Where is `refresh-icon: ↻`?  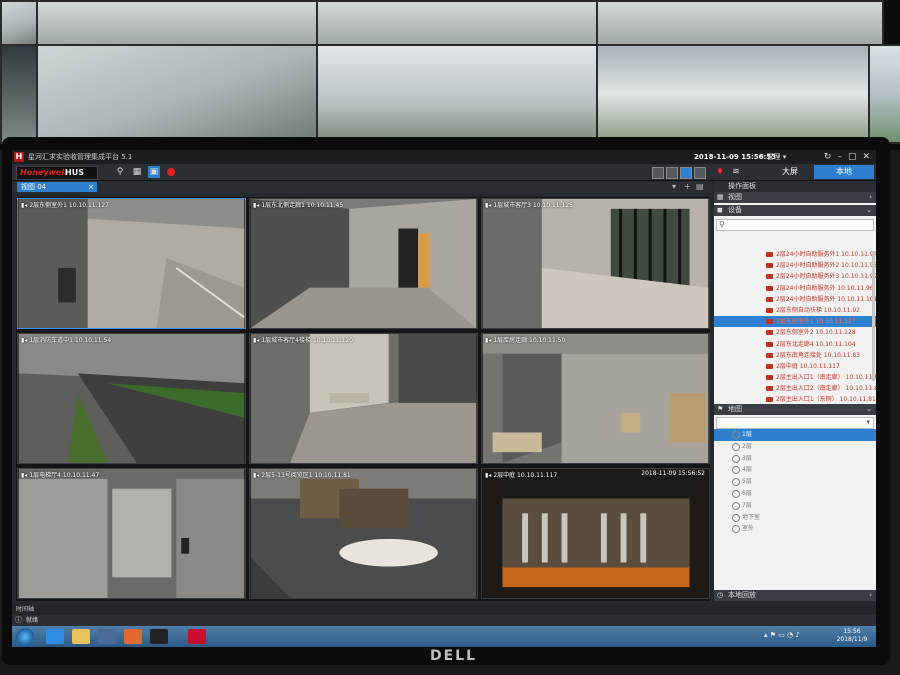
refresh-icon: ↻ is located at coordinates (828, 157).